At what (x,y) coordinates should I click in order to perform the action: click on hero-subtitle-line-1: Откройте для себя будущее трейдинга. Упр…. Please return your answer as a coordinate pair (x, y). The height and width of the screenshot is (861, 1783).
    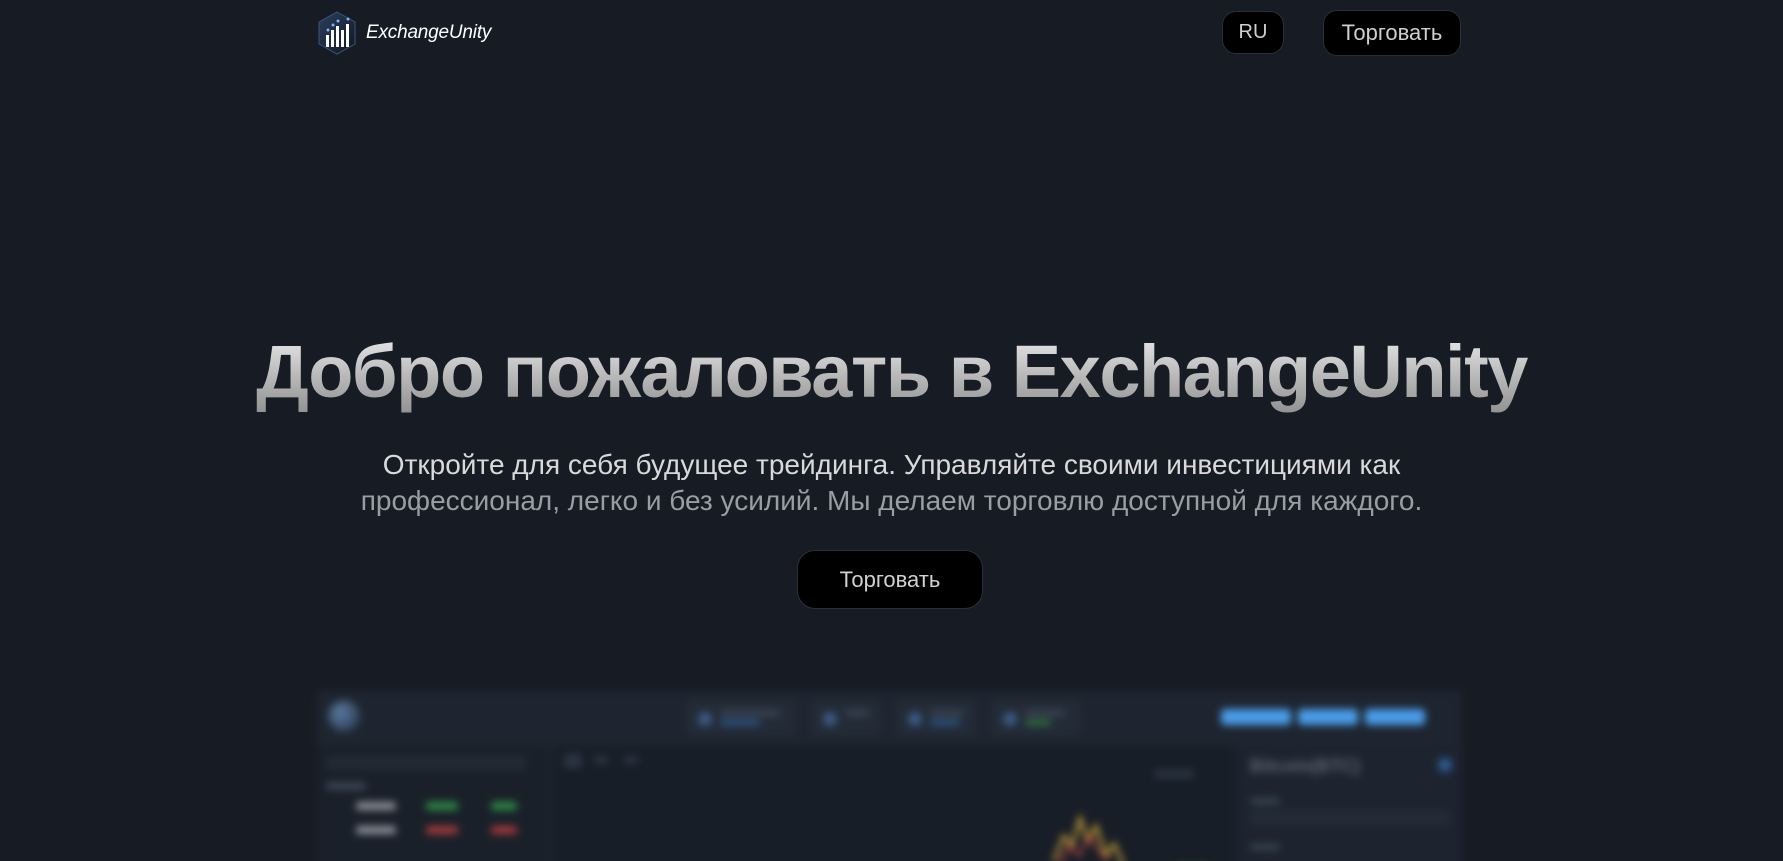
    Looking at the image, I should click on (891, 464).